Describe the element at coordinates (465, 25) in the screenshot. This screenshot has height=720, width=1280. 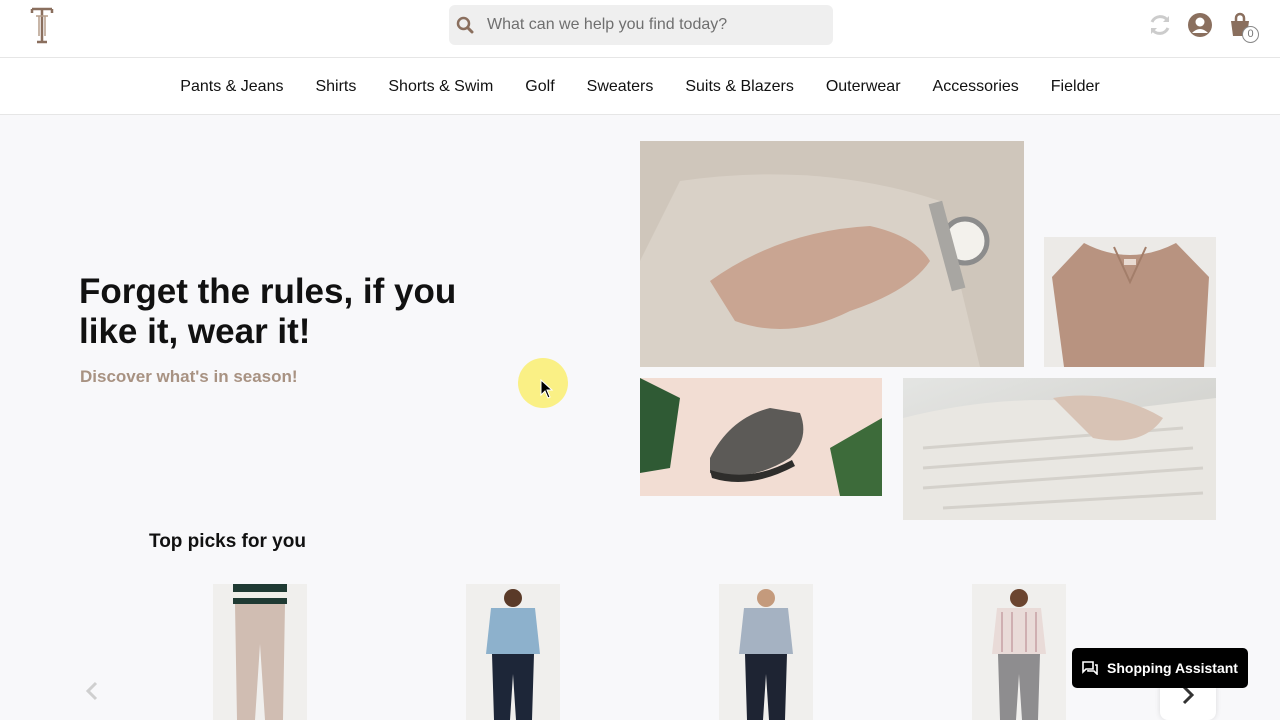
I see `search-icon` at that location.